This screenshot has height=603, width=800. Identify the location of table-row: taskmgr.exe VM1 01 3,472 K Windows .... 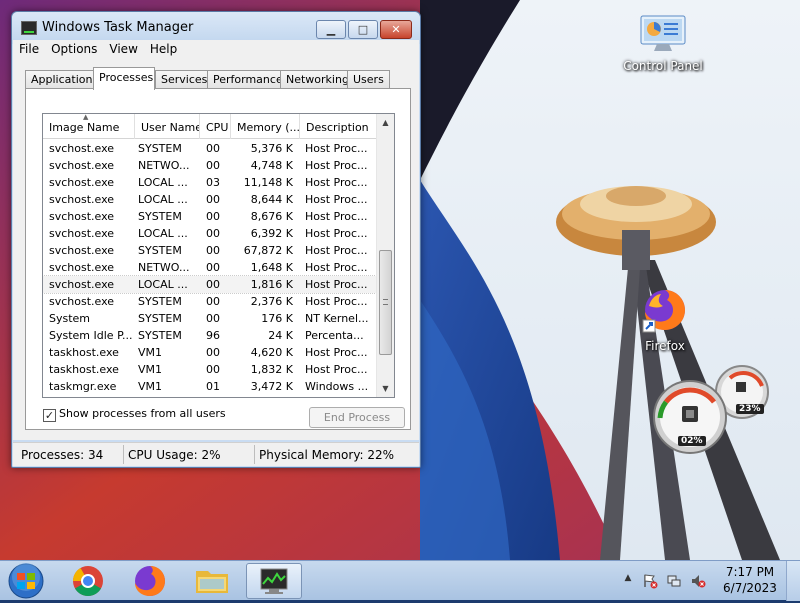
(209, 386).